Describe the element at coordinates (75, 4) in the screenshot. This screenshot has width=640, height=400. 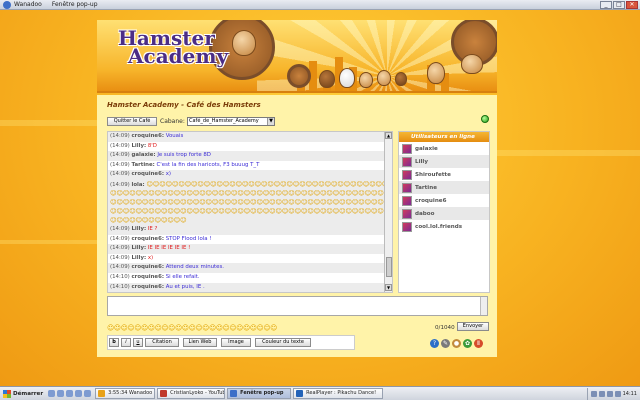
I see `tab-popup: Fenêtre pop-up` at that location.